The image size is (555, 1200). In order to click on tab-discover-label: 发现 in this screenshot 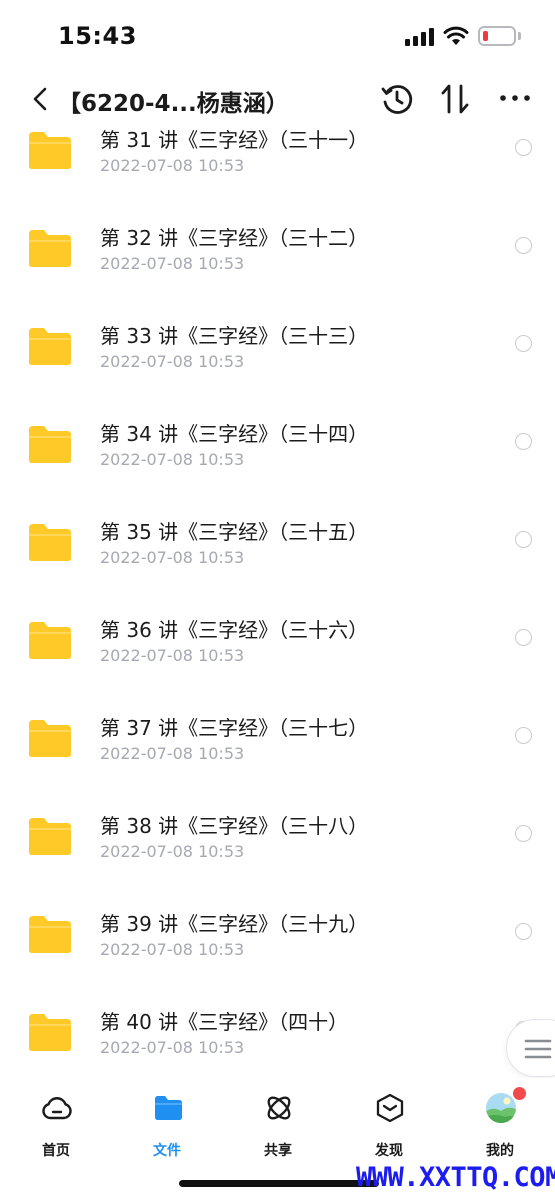, I will do `click(389, 1151)`.